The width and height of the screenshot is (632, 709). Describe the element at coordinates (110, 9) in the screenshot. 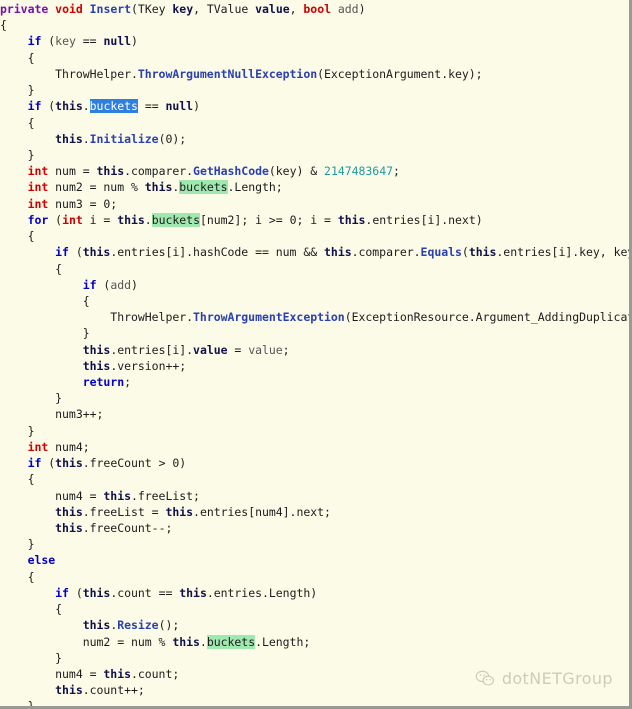

I see `code-token: Insert` at that location.